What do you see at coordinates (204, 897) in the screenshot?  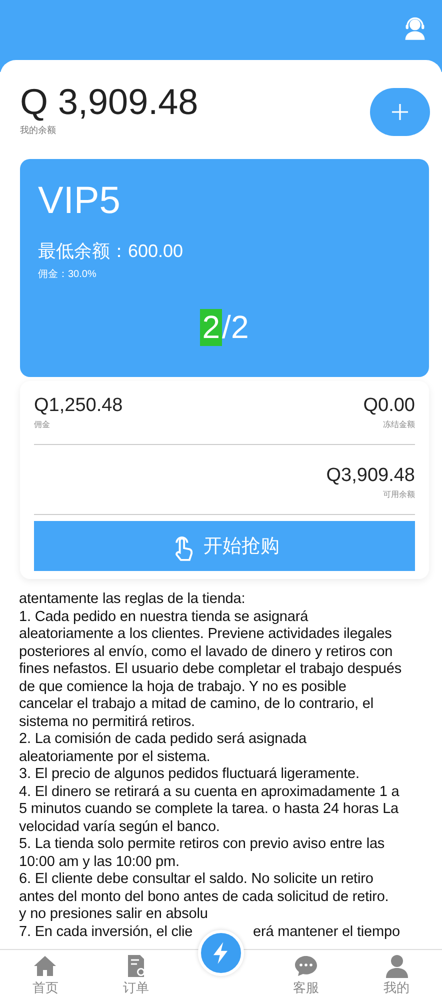 I see `rule-text: antes del monto del bono antes de cada solicitud de retiro.` at bounding box center [204, 897].